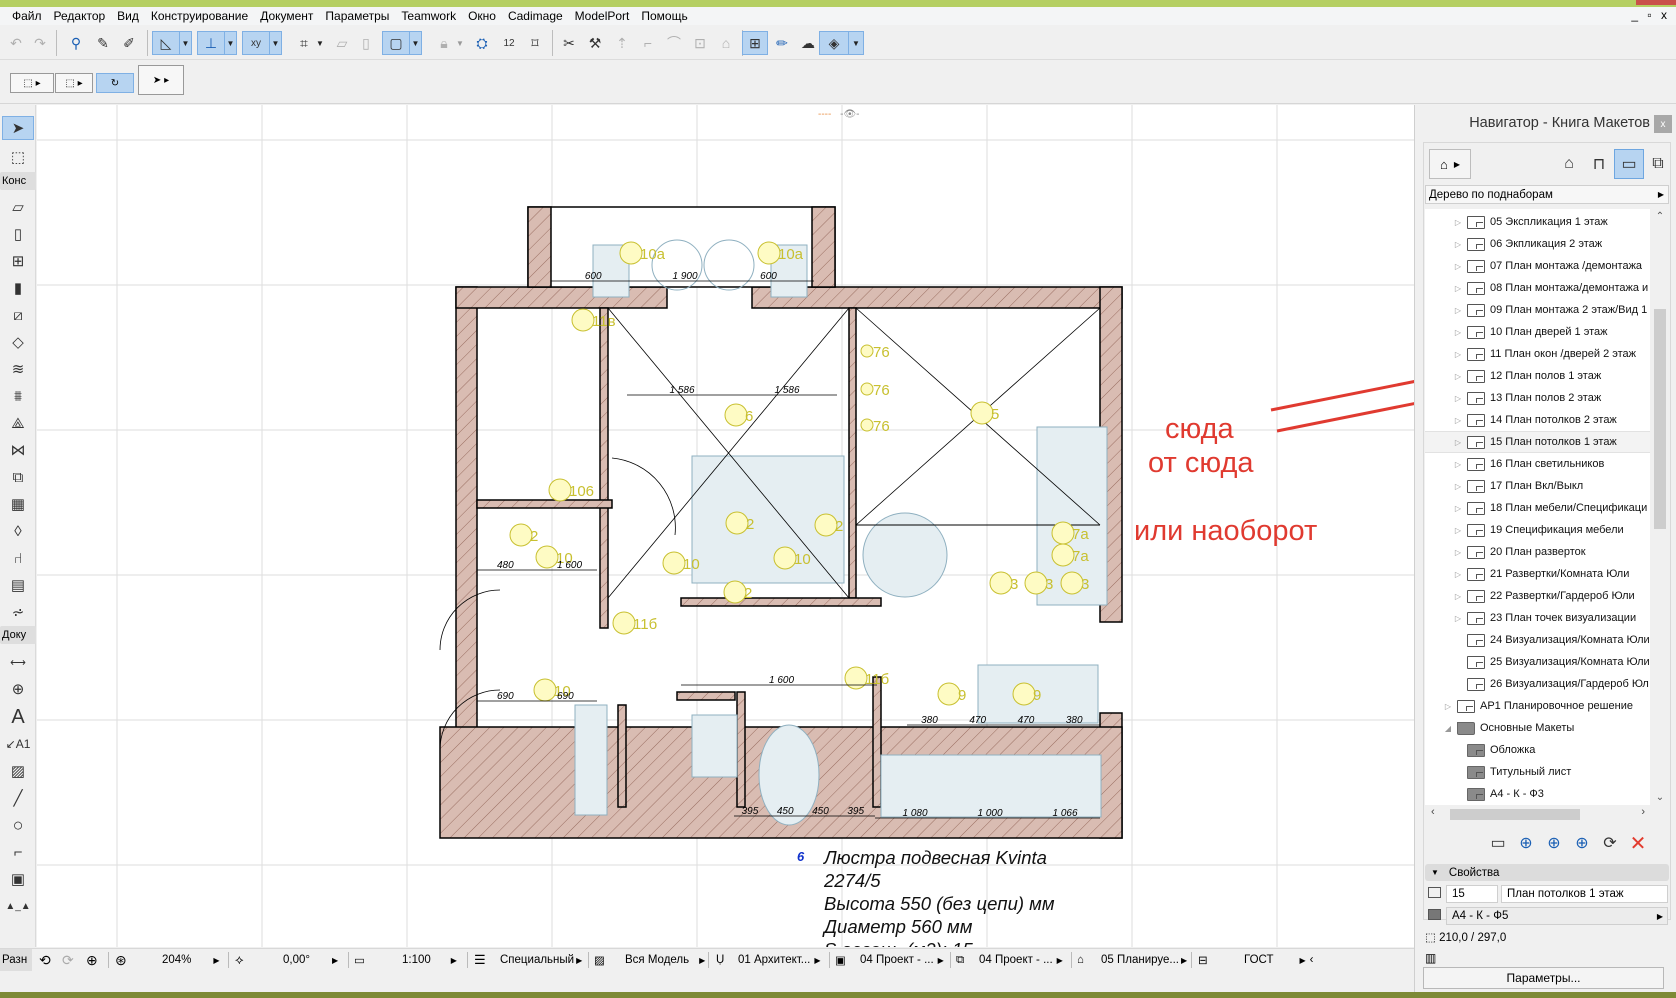 Image resolution: width=1676 pixels, height=998 pixels. Describe the element at coordinates (1537, 486) in the screenshot. I see `tree-item: ▷ 17 План Вкл/Выкл` at that location.